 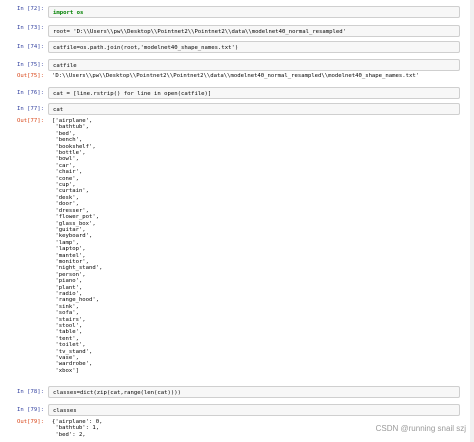 I want to click on output-prompt: Out[79]:, so click(x=30, y=422).